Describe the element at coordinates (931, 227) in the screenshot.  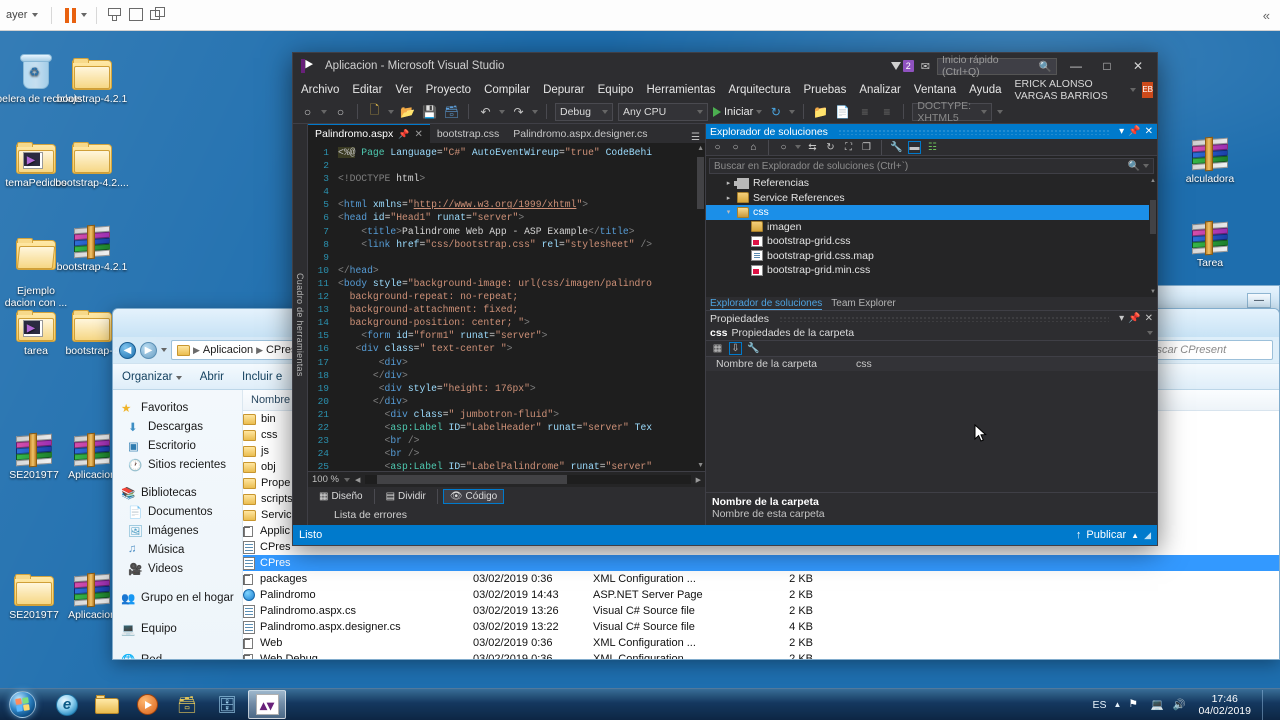
I see `tree-node: imagen` at that location.